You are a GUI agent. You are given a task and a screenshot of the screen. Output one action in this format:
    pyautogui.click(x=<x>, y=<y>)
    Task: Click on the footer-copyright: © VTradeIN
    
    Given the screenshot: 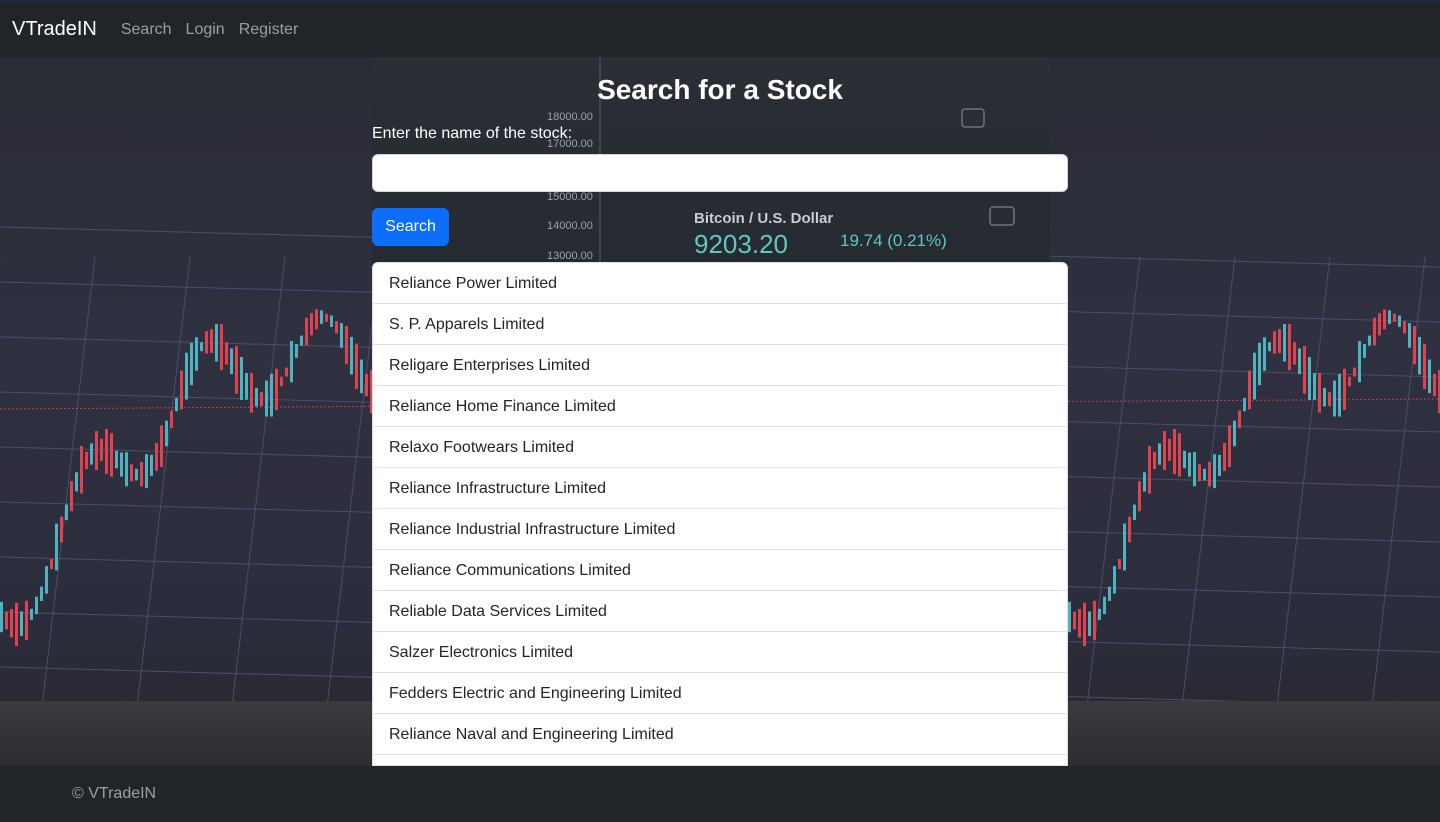 What is the action you would take?
    pyautogui.click(x=114, y=793)
    